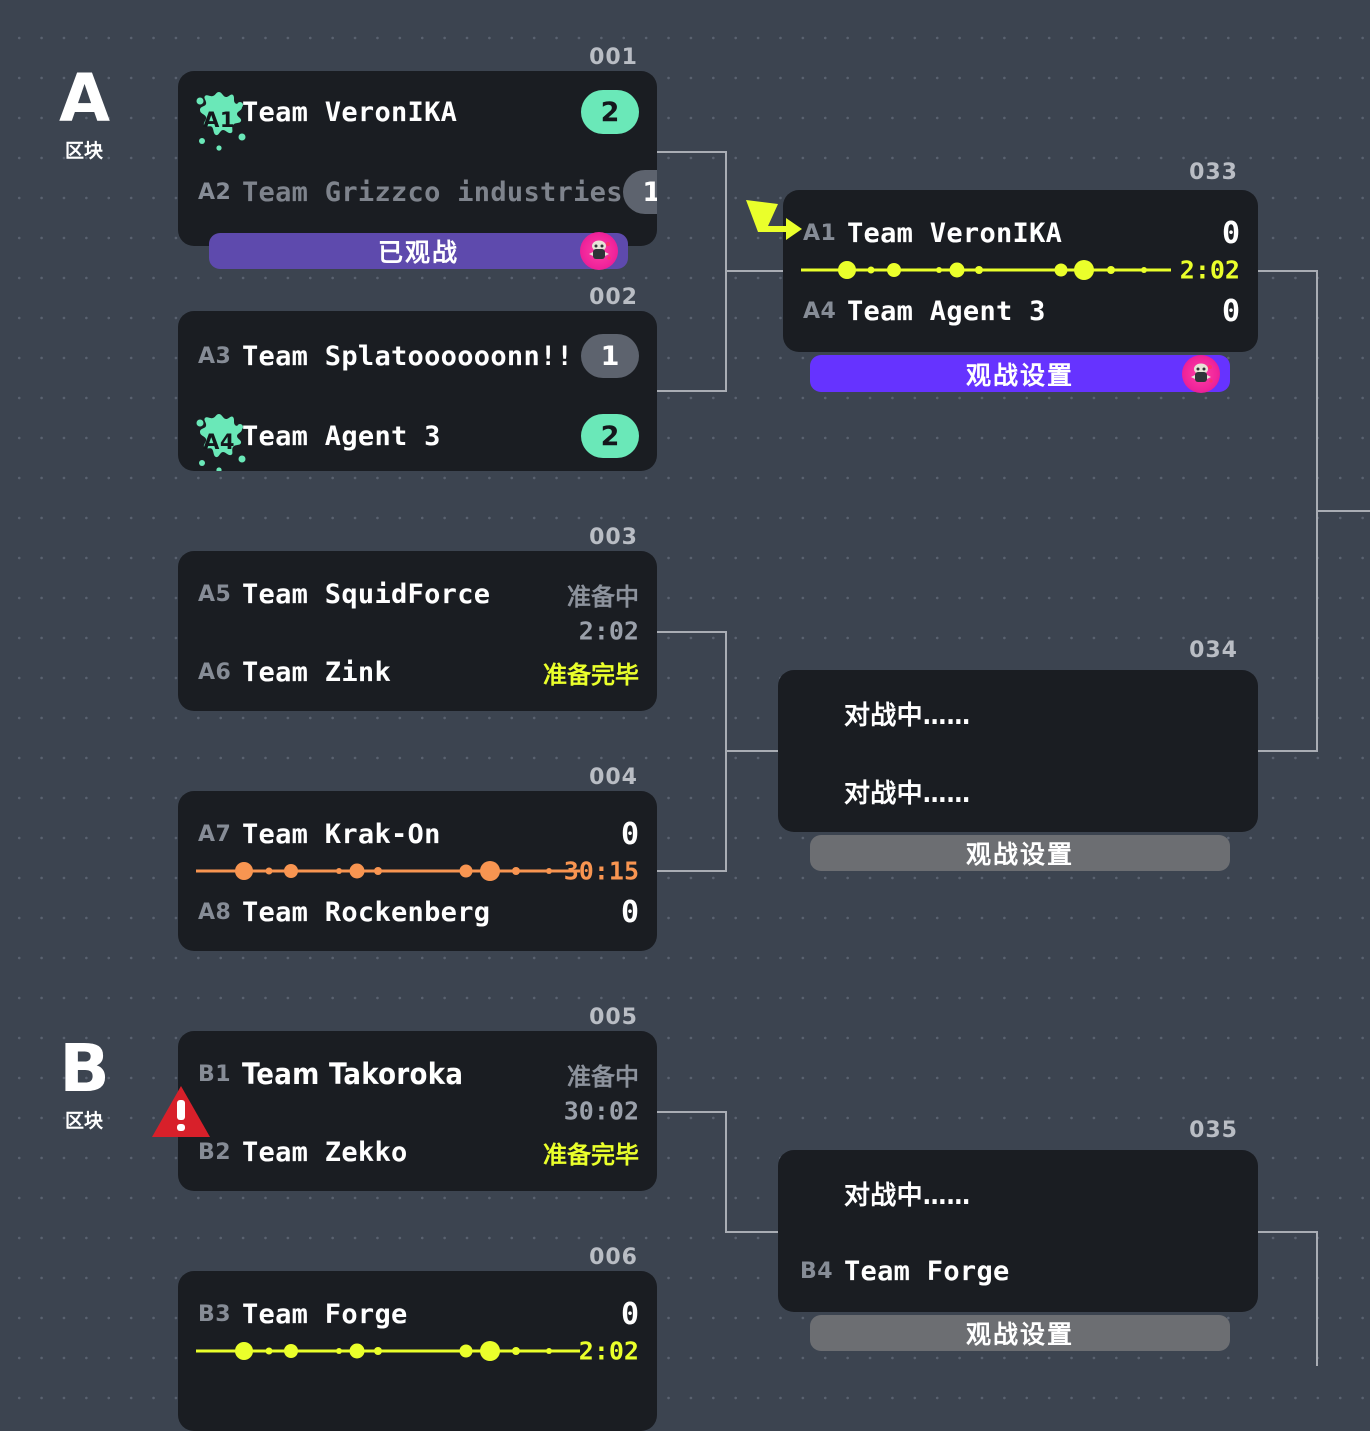 Image resolution: width=1370 pixels, height=1431 pixels. Describe the element at coordinates (613, 1257) in the screenshot. I see `match-id-006: 006` at that location.